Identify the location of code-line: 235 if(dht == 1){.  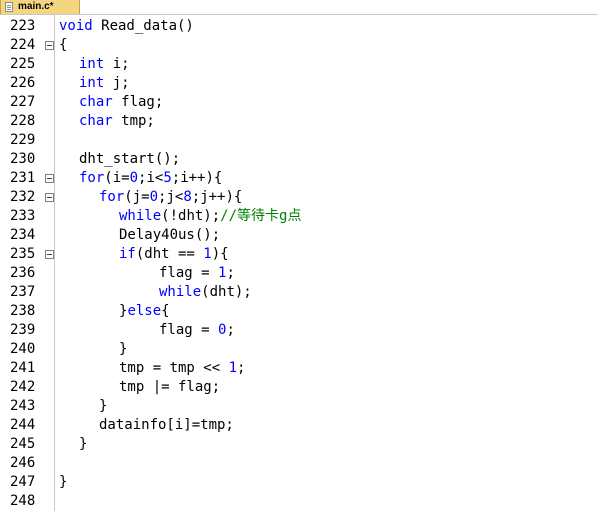
(299, 254).